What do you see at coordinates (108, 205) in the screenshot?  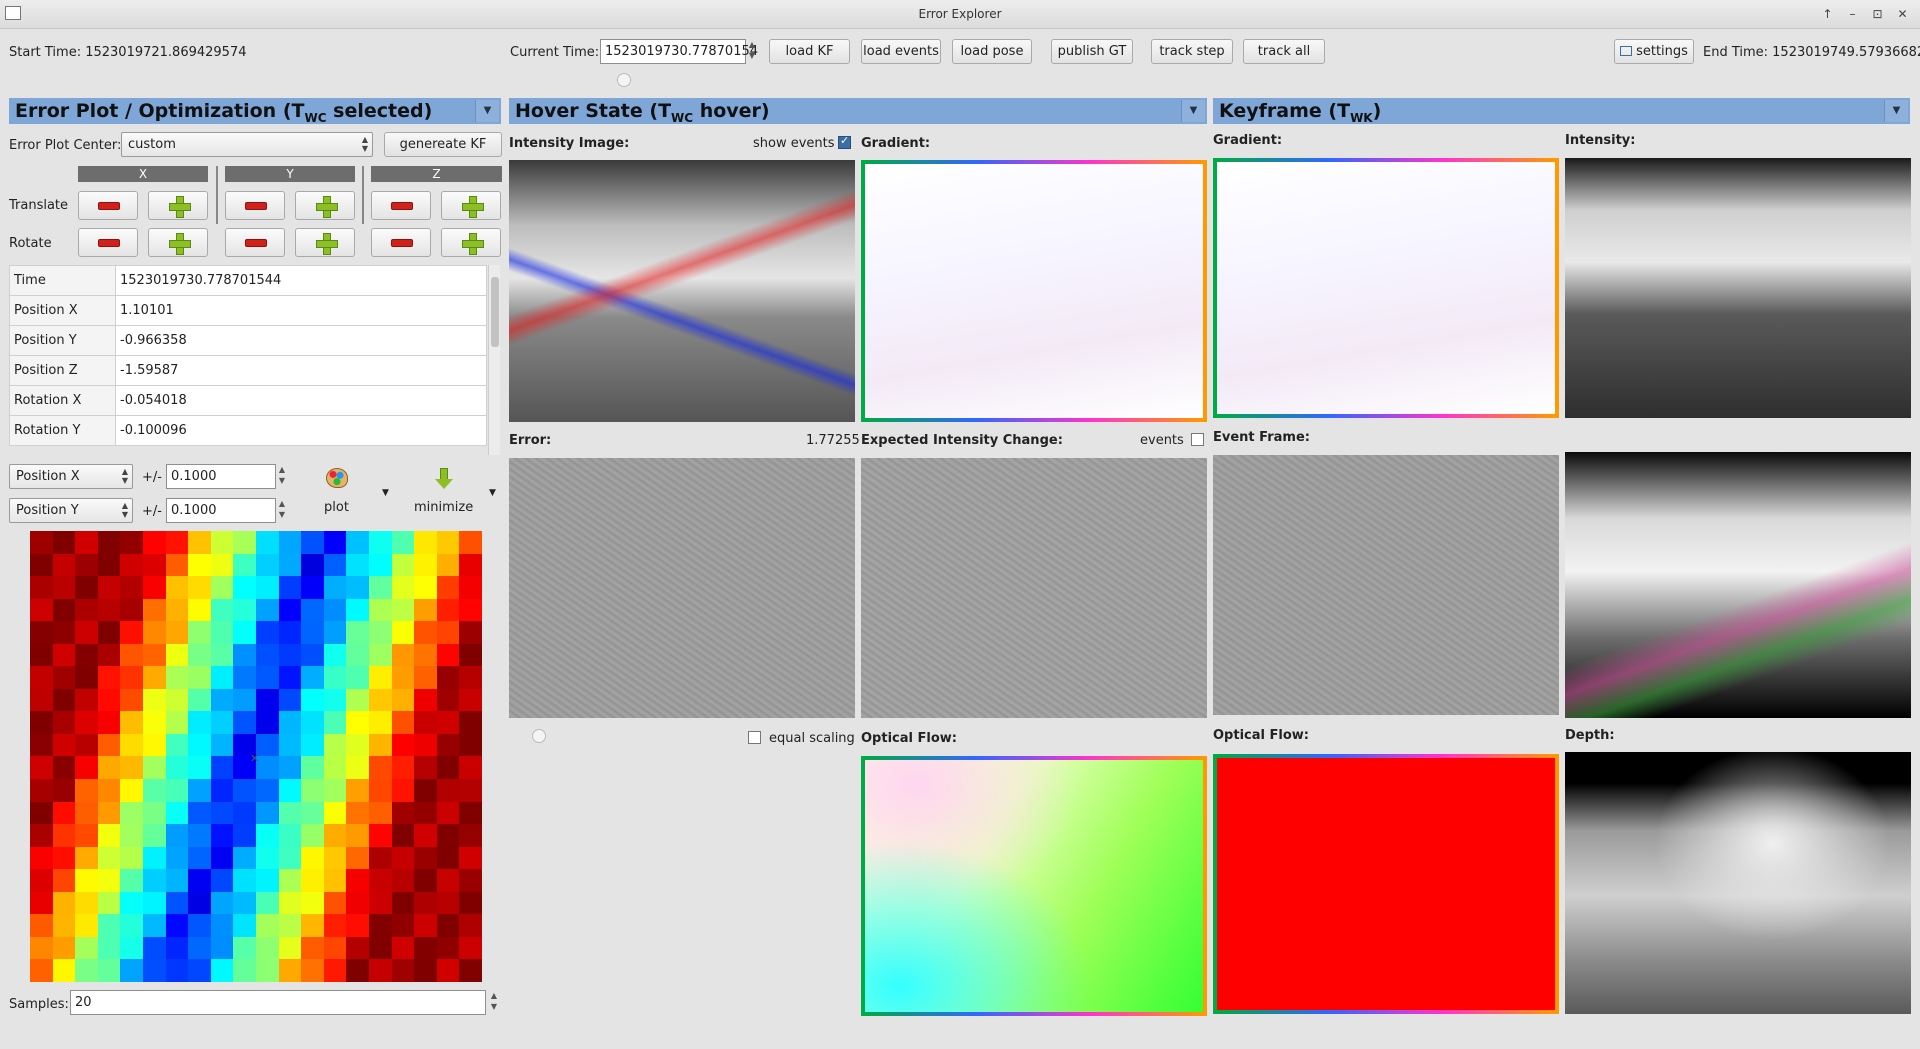 I see `translate-x-minus-button` at bounding box center [108, 205].